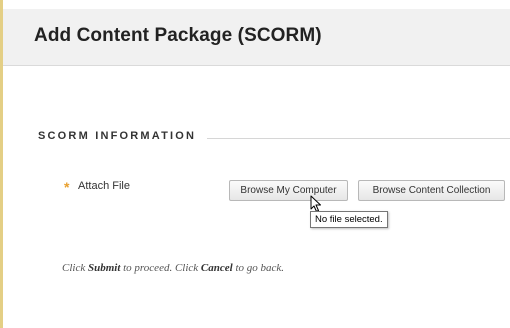 The width and height of the screenshot is (510, 328). What do you see at coordinates (288, 190) in the screenshot?
I see `browse-my-computer-button: Browse My Computer` at bounding box center [288, 190].